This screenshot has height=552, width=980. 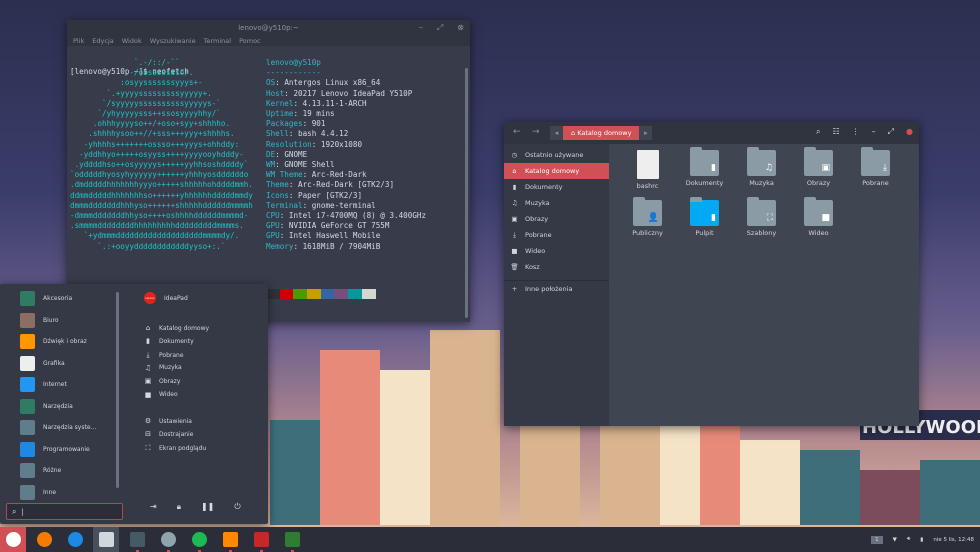 I want to click on taskbar-updater, so click(x=44, y=539).